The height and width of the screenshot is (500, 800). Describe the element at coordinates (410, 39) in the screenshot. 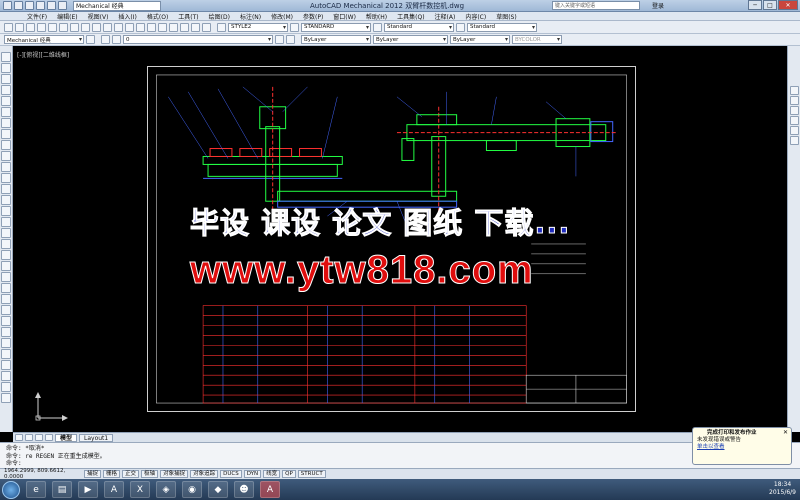

I see `linetype-select: ByLayer` at that location.